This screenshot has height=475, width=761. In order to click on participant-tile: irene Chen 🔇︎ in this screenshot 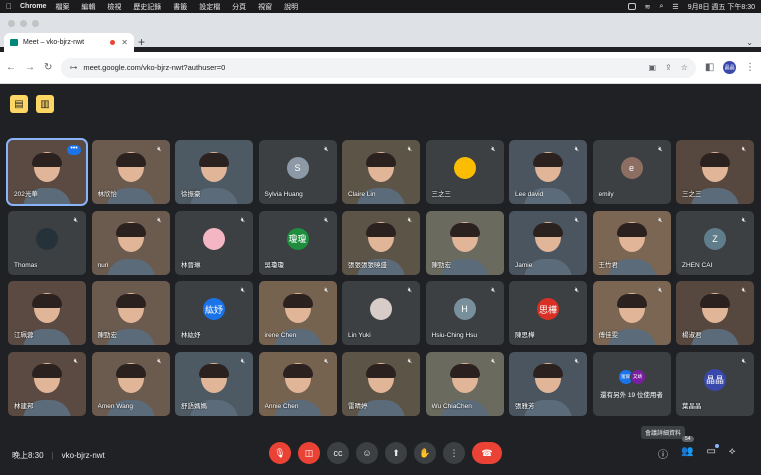, I will do `click(297, 313)`.